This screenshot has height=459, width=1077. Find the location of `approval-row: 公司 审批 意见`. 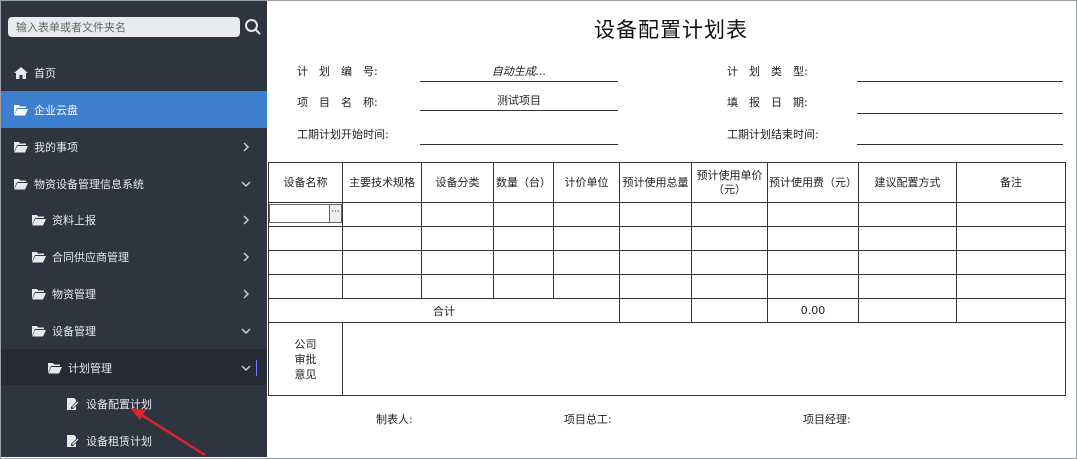

approval-row: 公司 审批 意见 is located at coordinates (667, 359).